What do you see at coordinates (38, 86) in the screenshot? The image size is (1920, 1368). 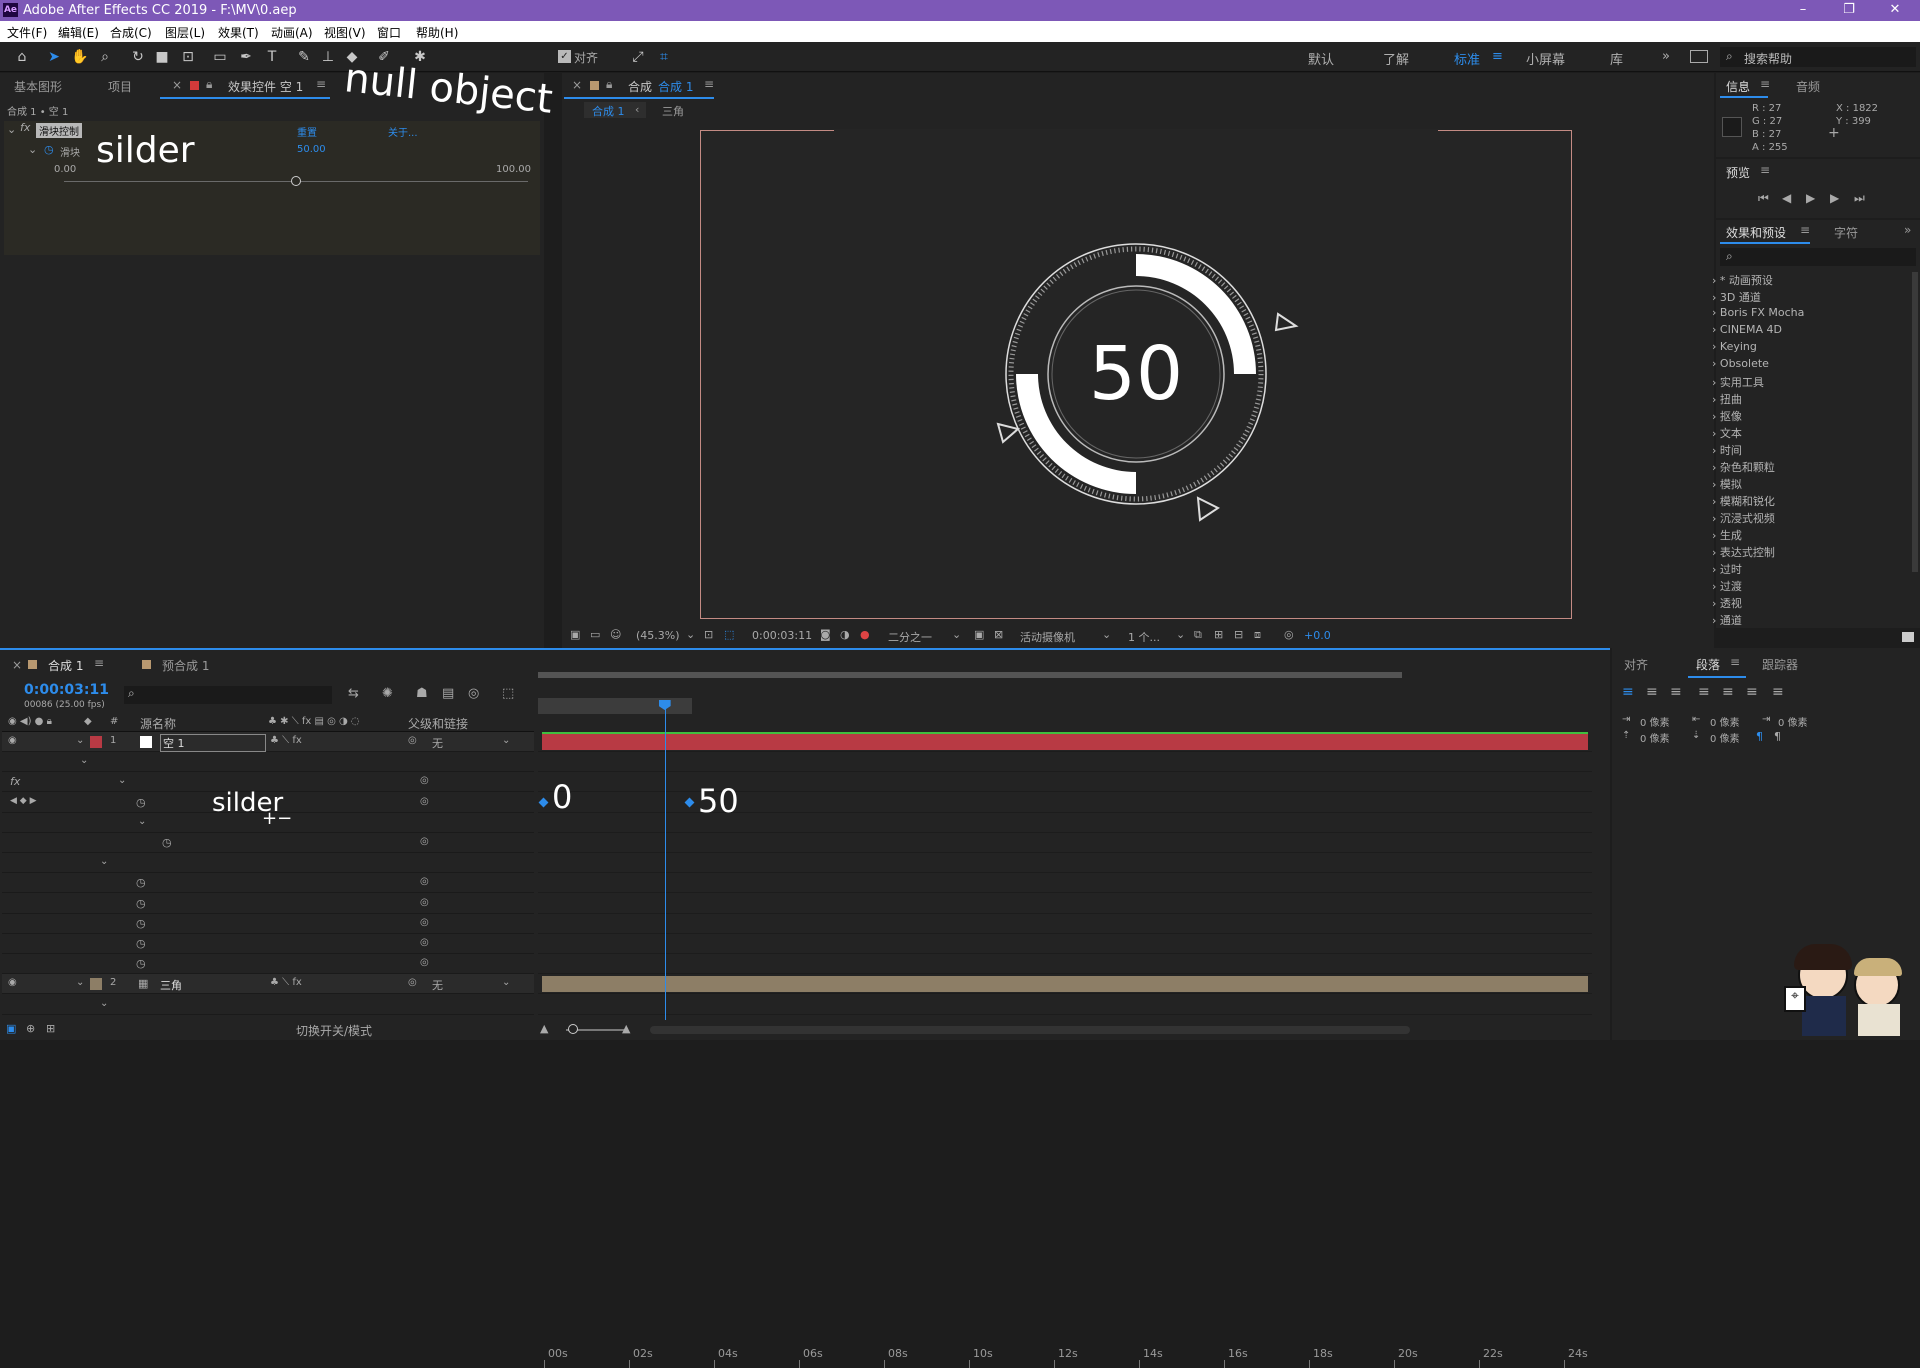 I see `tab-essential-graphics: 基本图形` at bounding box center [38, 86].